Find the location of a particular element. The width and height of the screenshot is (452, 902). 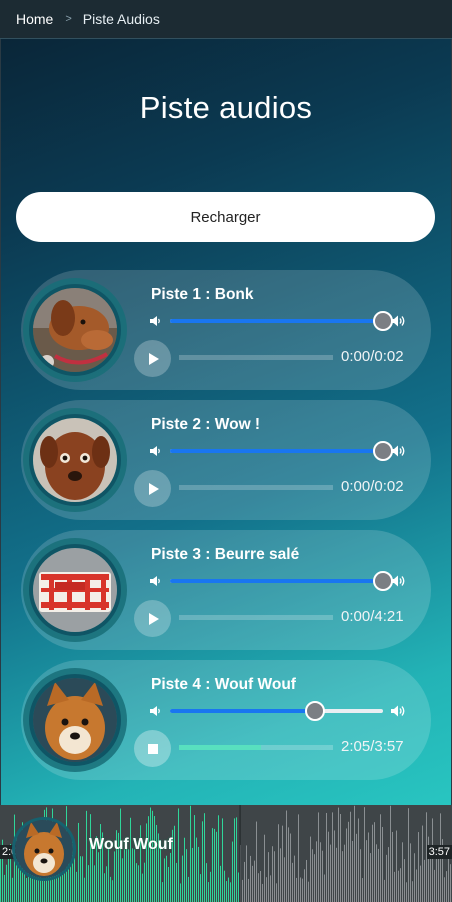

track-card-3: Piste 3 : Beurre salé 0:00/4:21 is located at coordinates (226, 590).